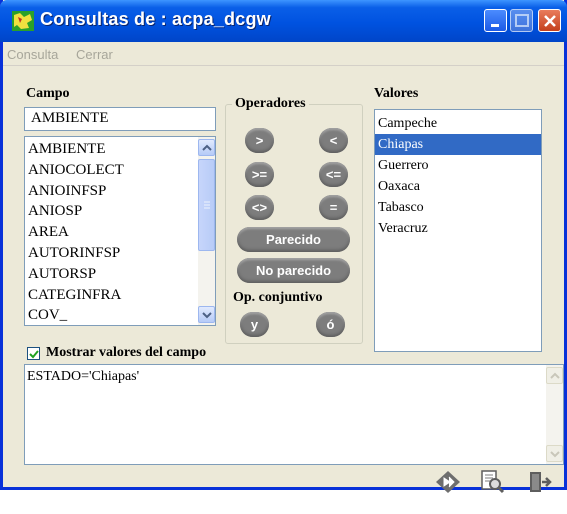  Describe the element at coordinates (330, 324) in the screenshot. I see `or-button: ó` at that location.